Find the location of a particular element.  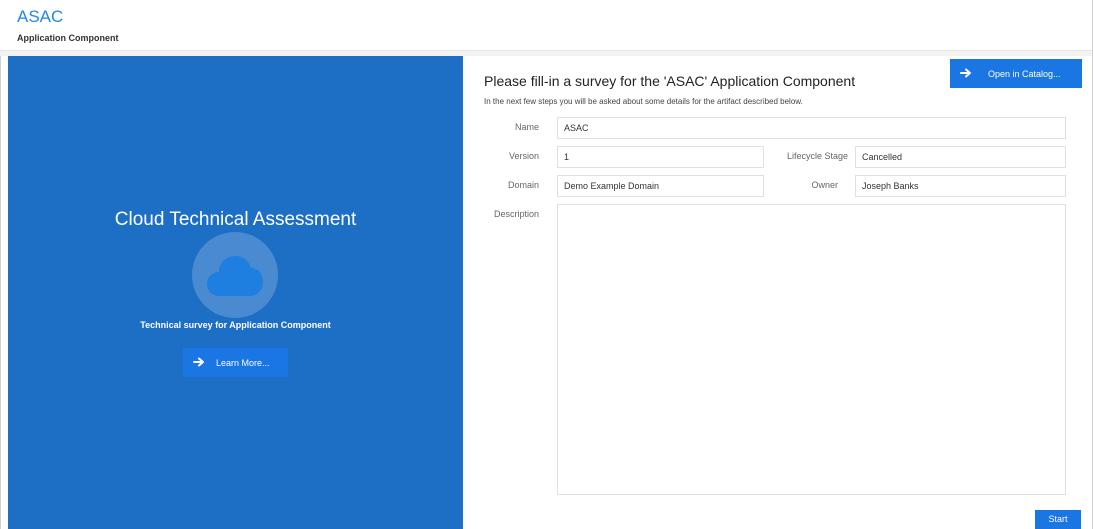

version-label: Version is located at coordinates (523, 156).